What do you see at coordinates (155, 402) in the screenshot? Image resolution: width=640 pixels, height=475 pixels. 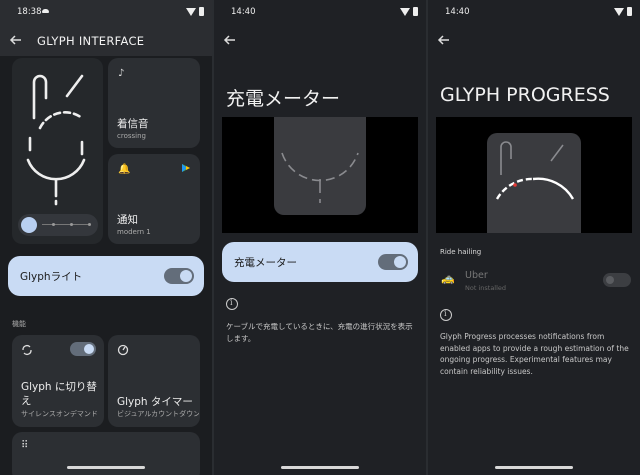 I see `timer-label: Glyph タイマー` at bounding box center [155, 402].